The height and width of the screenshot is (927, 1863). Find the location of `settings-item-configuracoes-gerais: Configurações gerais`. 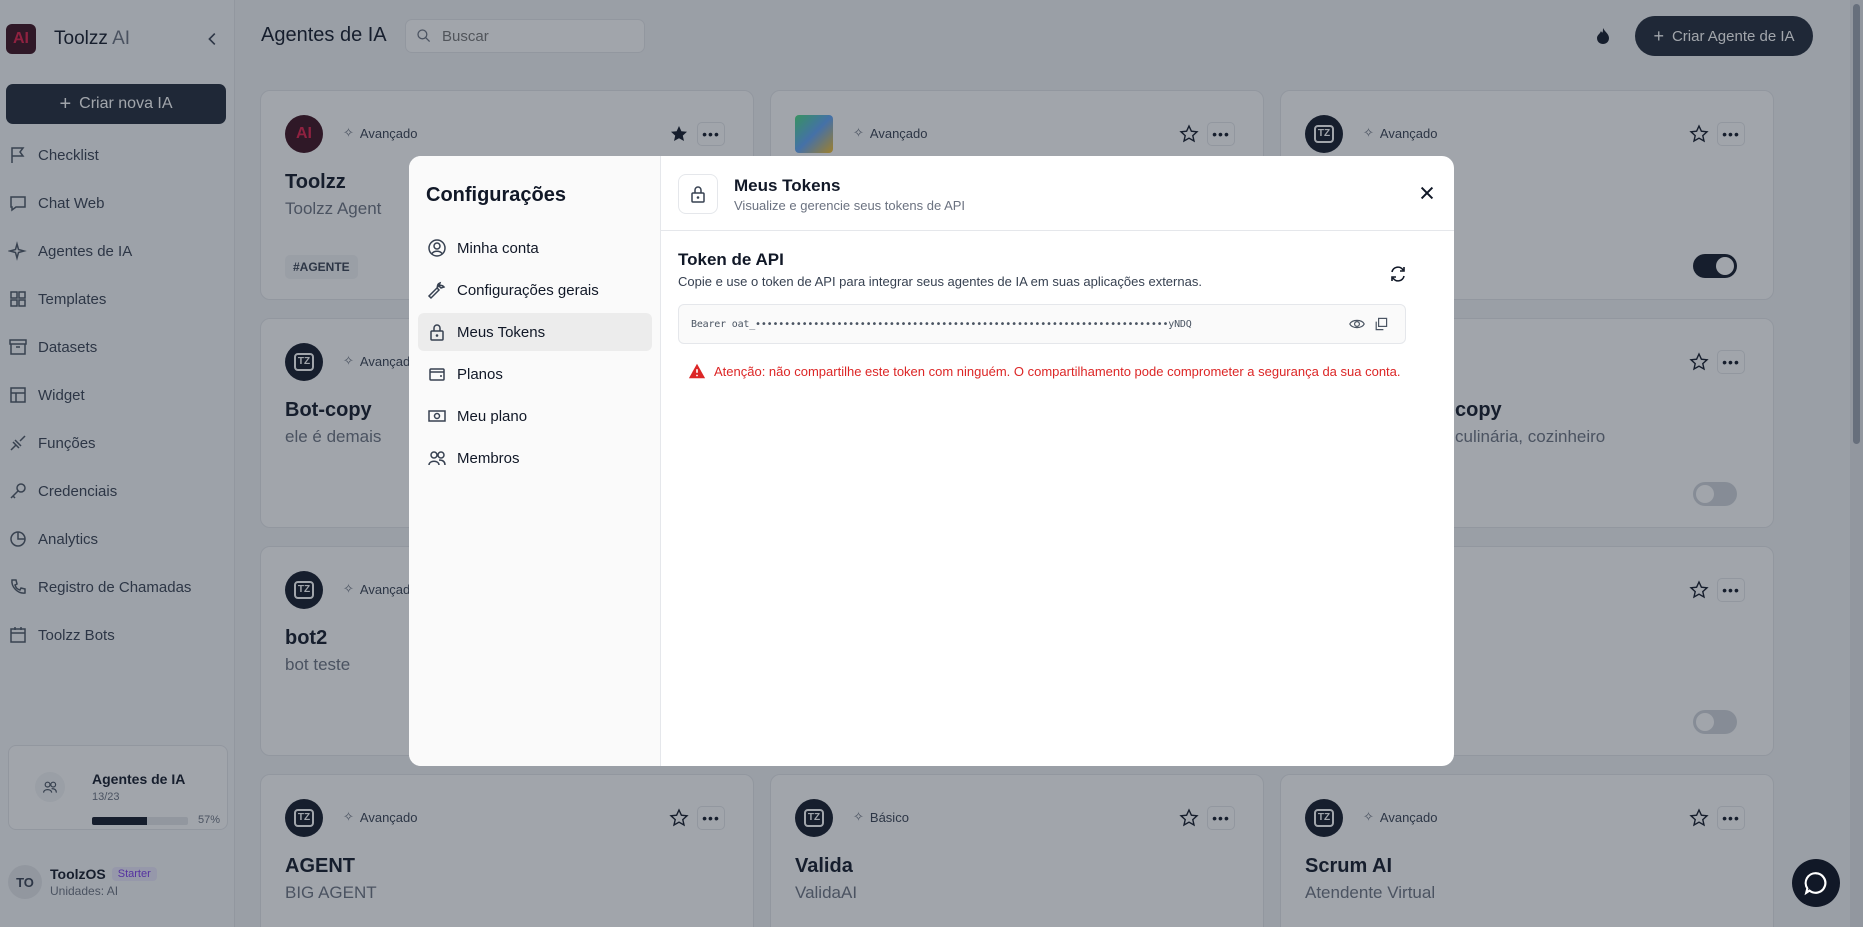

settings-item-configuracoes-gerais: Configurações gerais is located at coordinates (535, 290).